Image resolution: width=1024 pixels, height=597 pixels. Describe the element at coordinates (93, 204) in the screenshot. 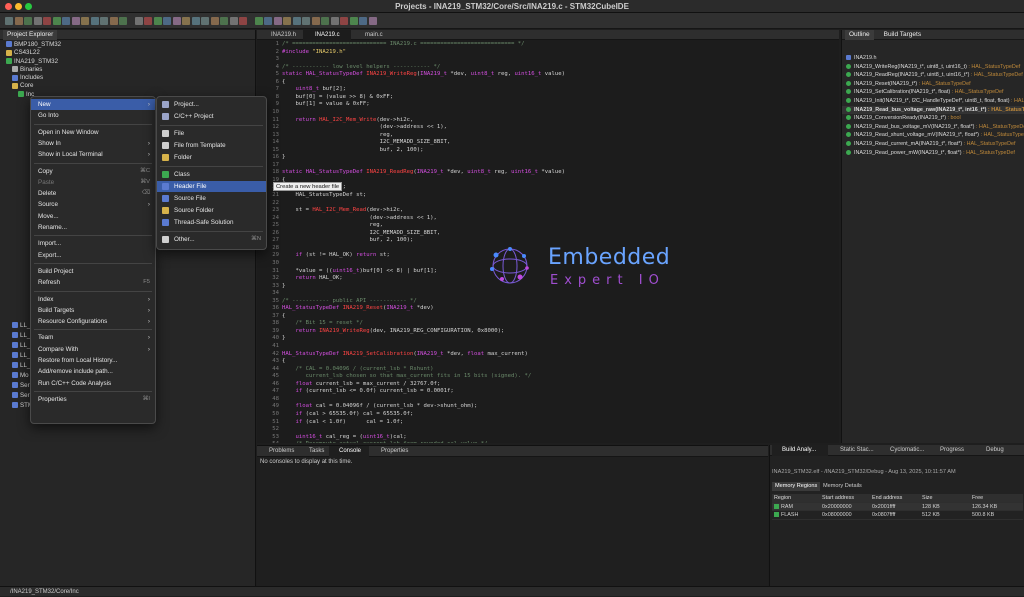

I see `menu-item-source: Source ›` at that location.